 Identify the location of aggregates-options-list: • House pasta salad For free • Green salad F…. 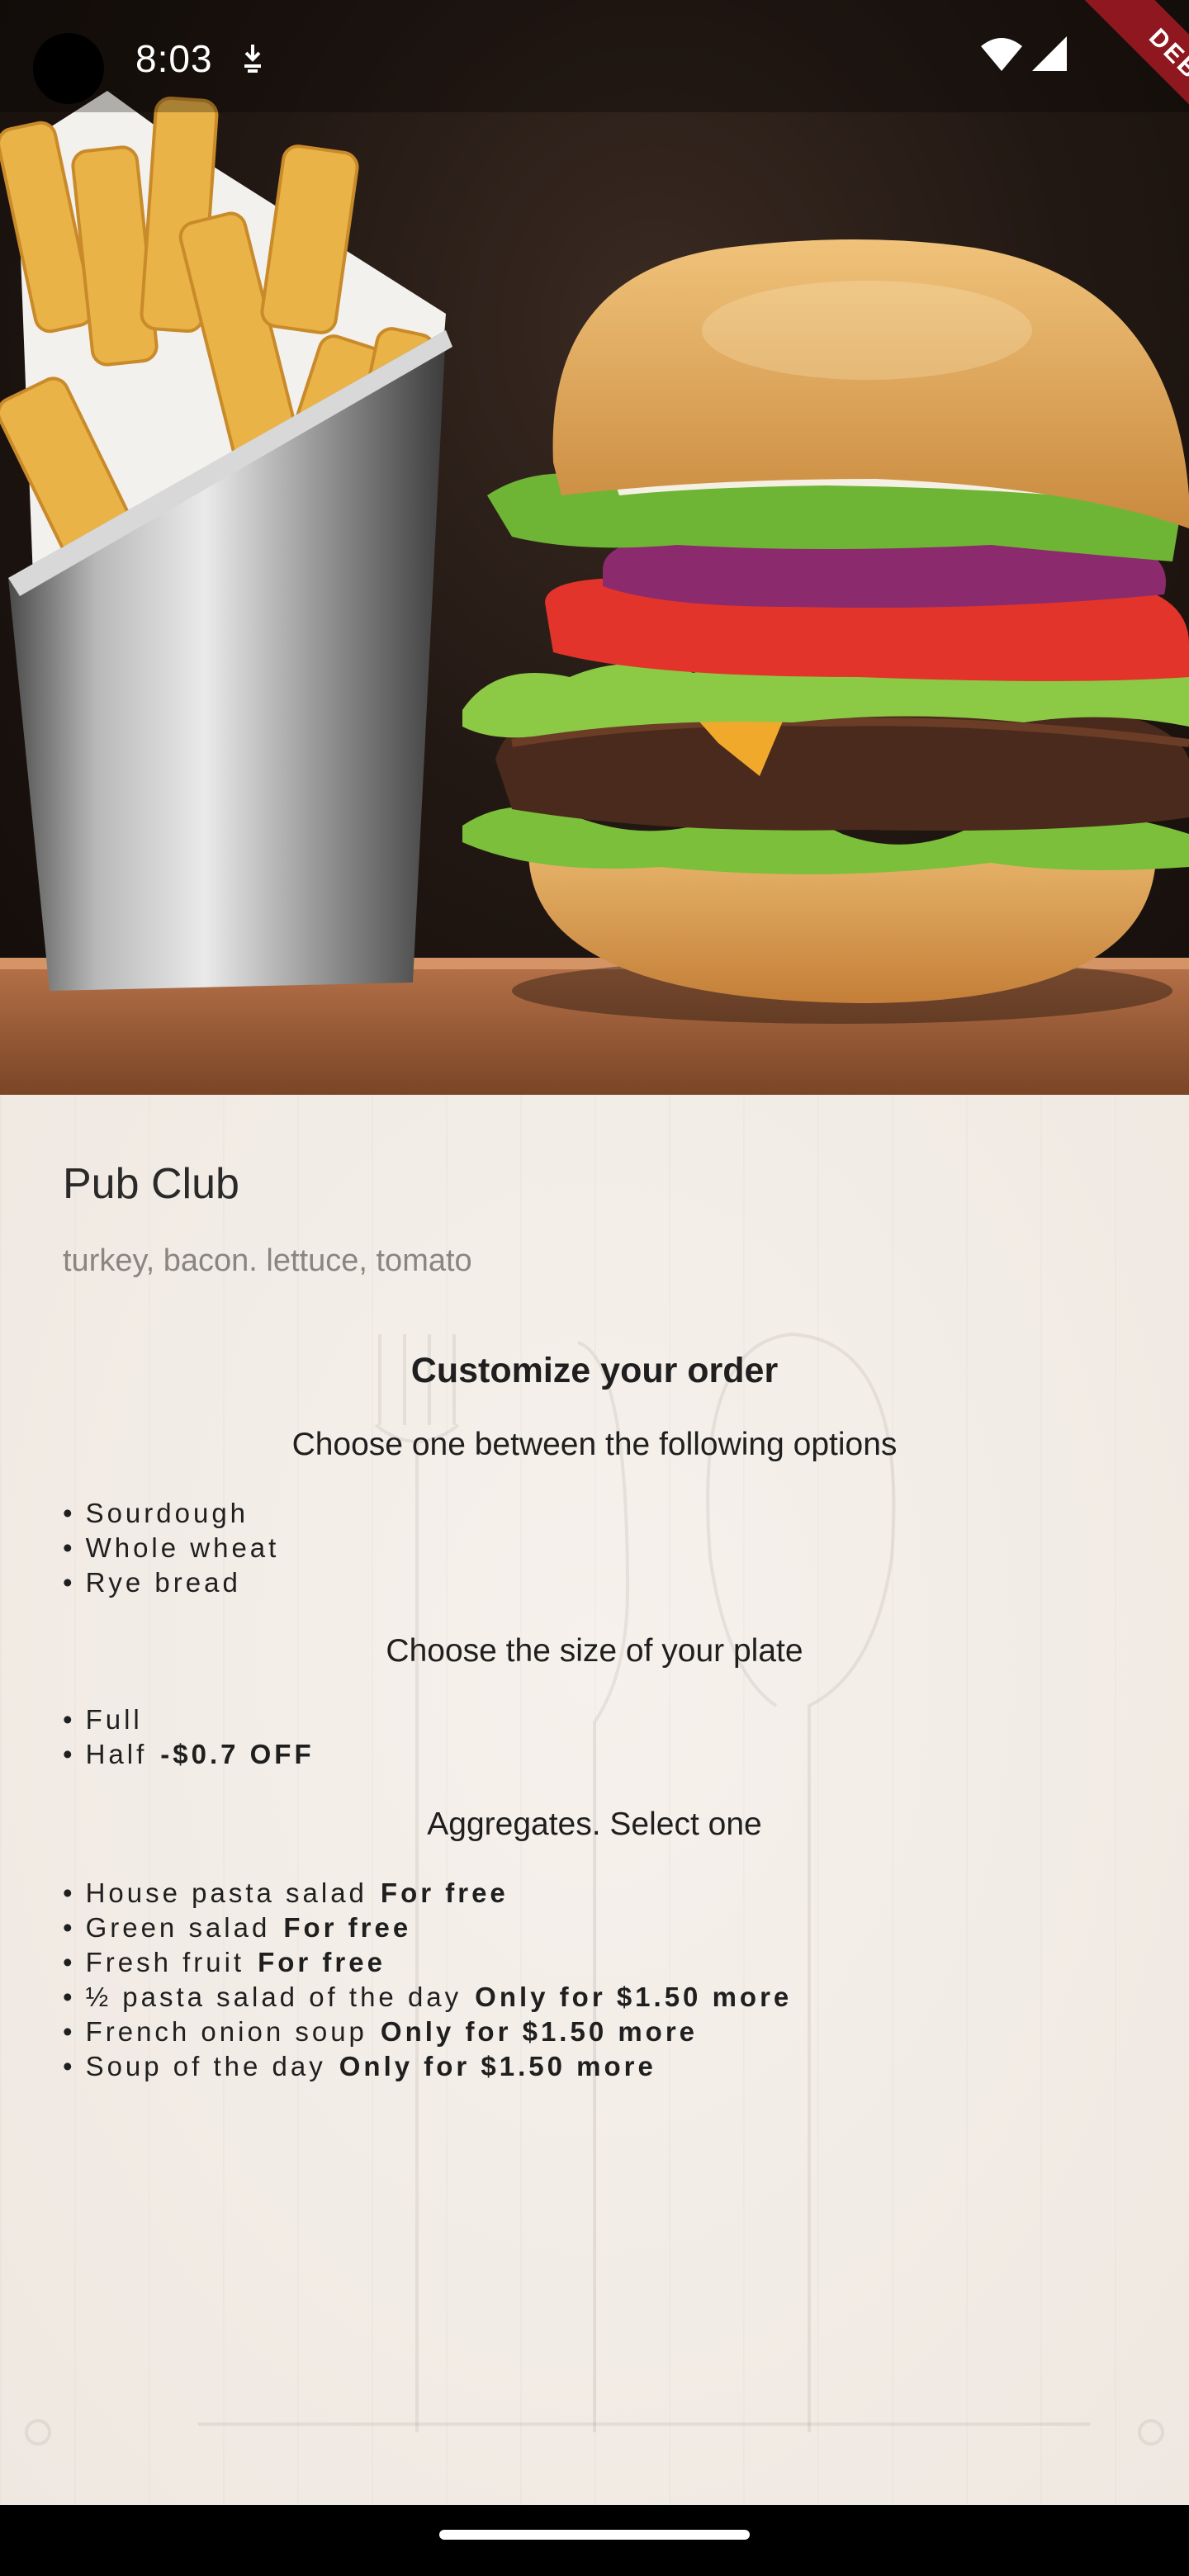
(427, 1980).